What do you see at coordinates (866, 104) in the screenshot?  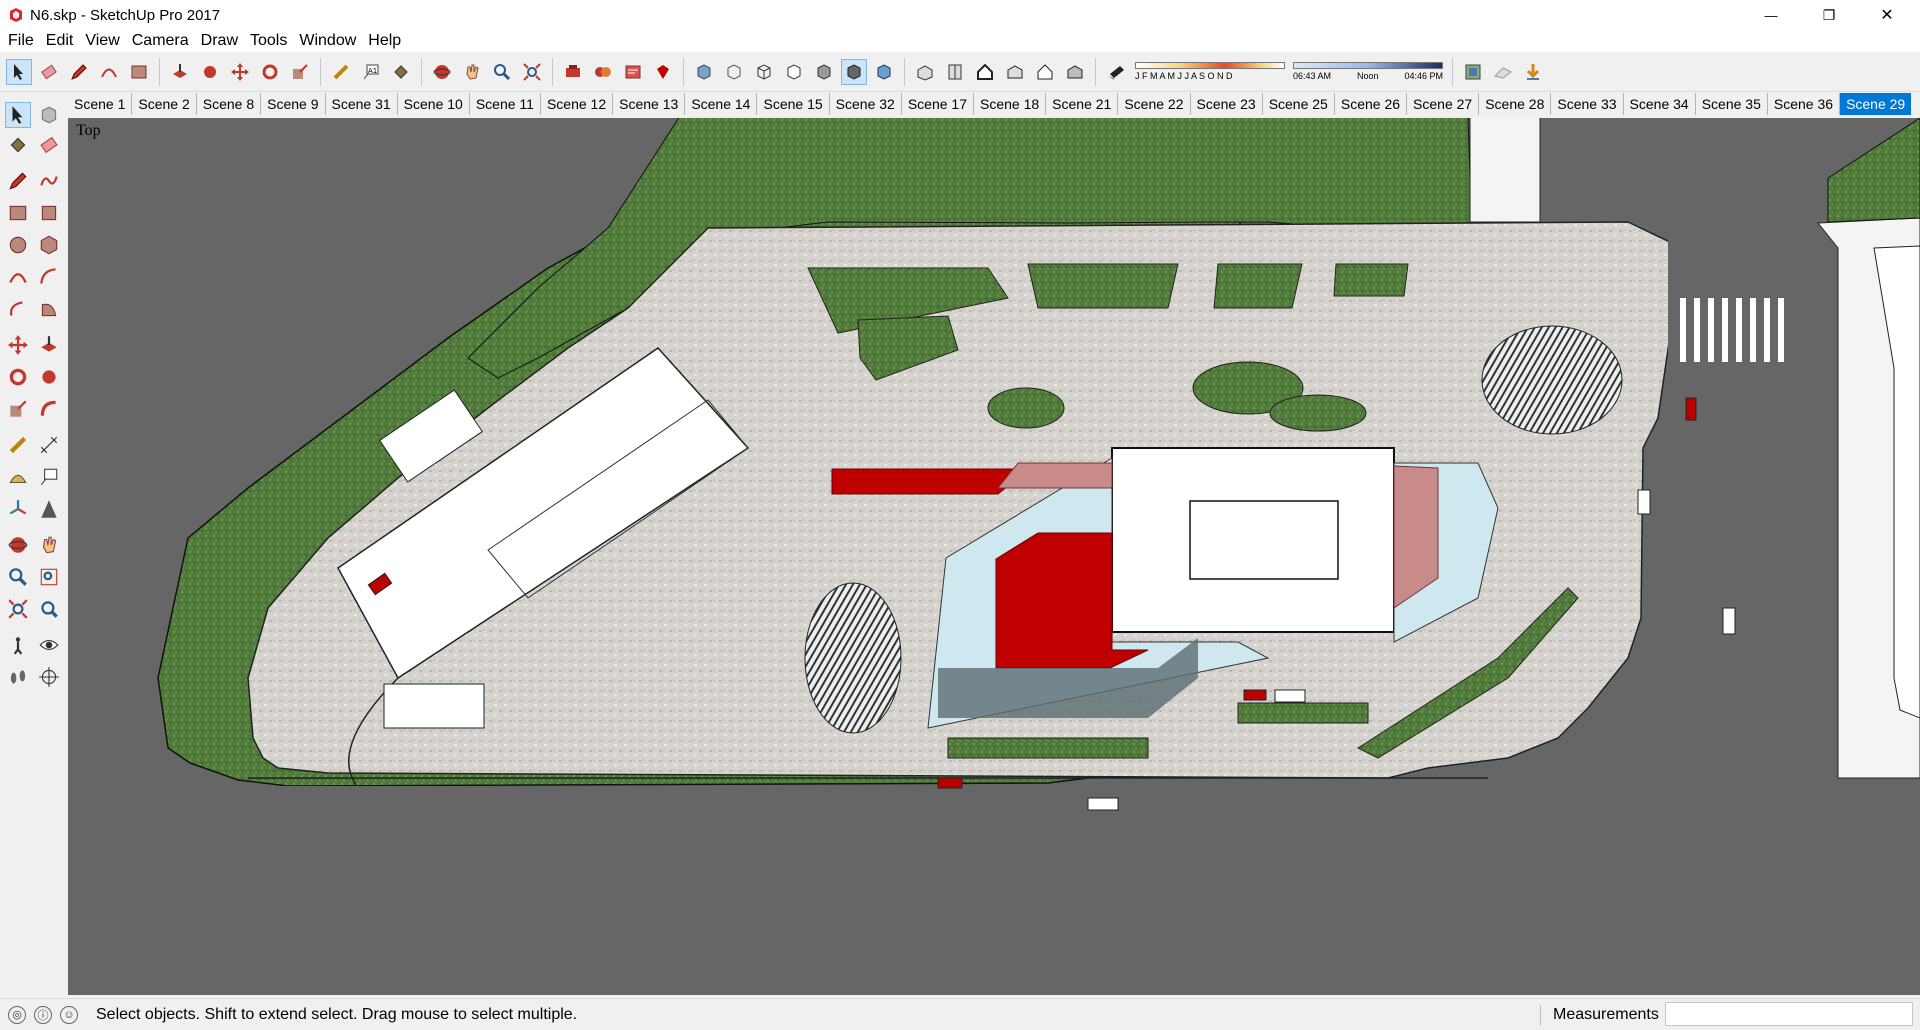 I see `tab-scene-32: Scene 32` at bounding box center [866, 104].